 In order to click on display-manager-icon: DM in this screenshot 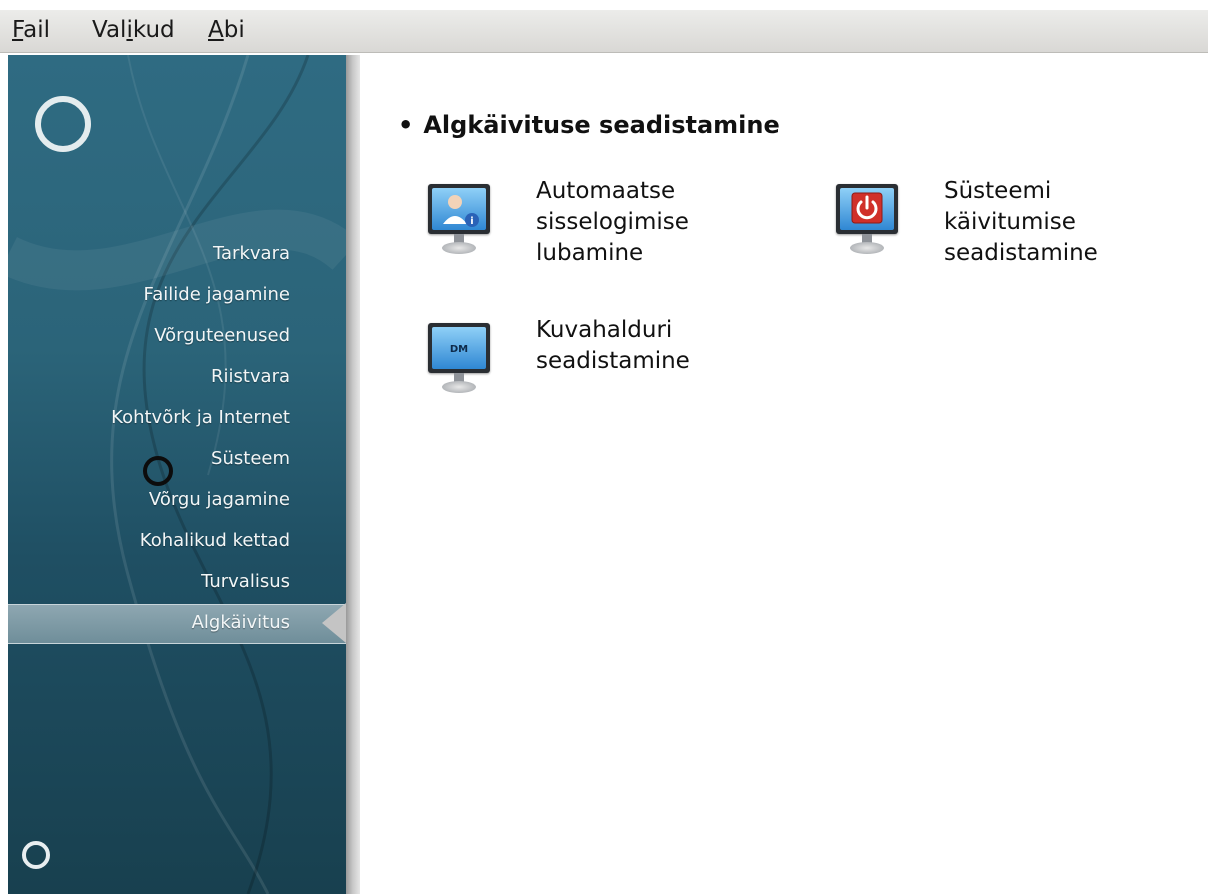, I will do `click(459, 363)`.